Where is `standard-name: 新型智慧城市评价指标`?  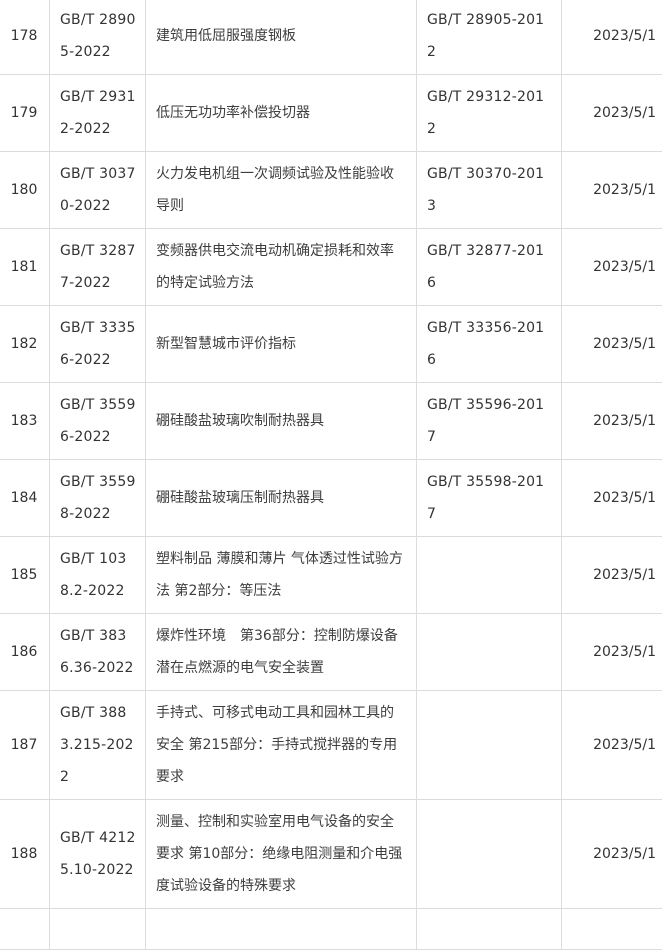 standard-name: 新型智慧城市评价指标 is located at coordinates (281, 344).